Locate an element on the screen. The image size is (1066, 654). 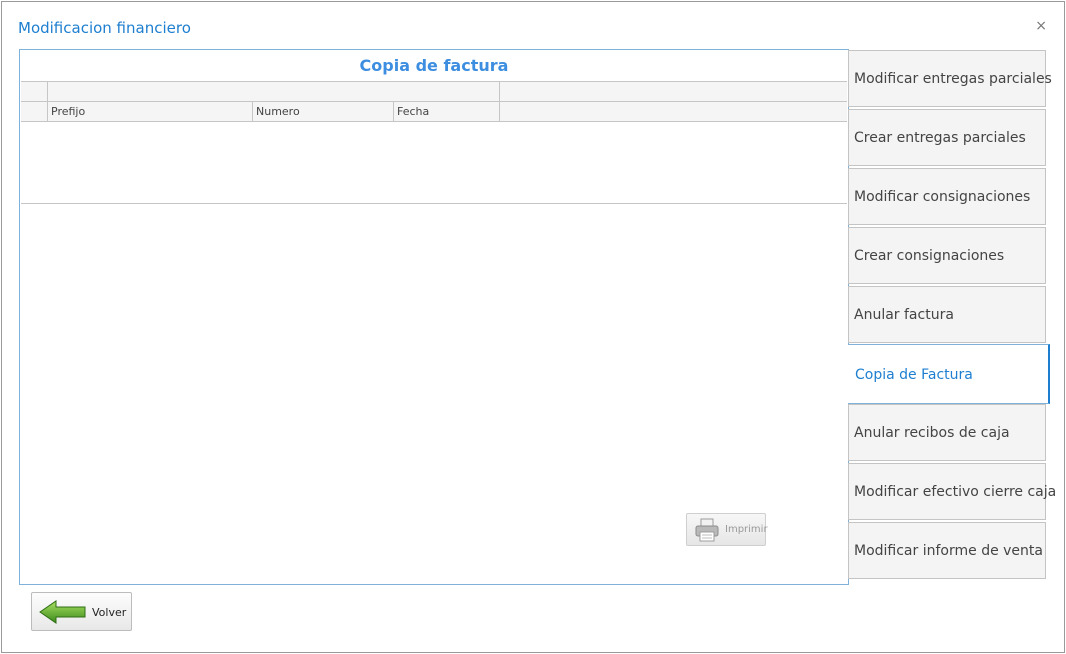
print-button: Imprimir is located at coordinates (727, 529).